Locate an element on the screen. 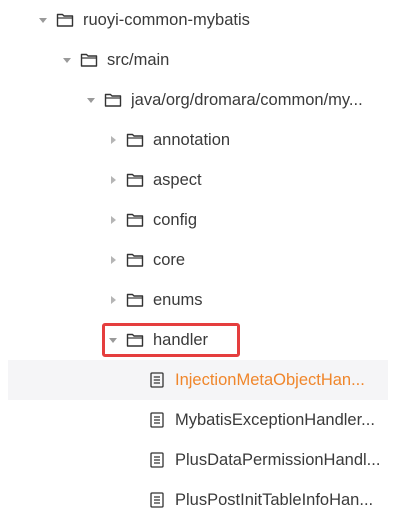 The image size is (400, 520). tree-node-label: ruoyi-common-mybatis is located at coordinates (166, 19).